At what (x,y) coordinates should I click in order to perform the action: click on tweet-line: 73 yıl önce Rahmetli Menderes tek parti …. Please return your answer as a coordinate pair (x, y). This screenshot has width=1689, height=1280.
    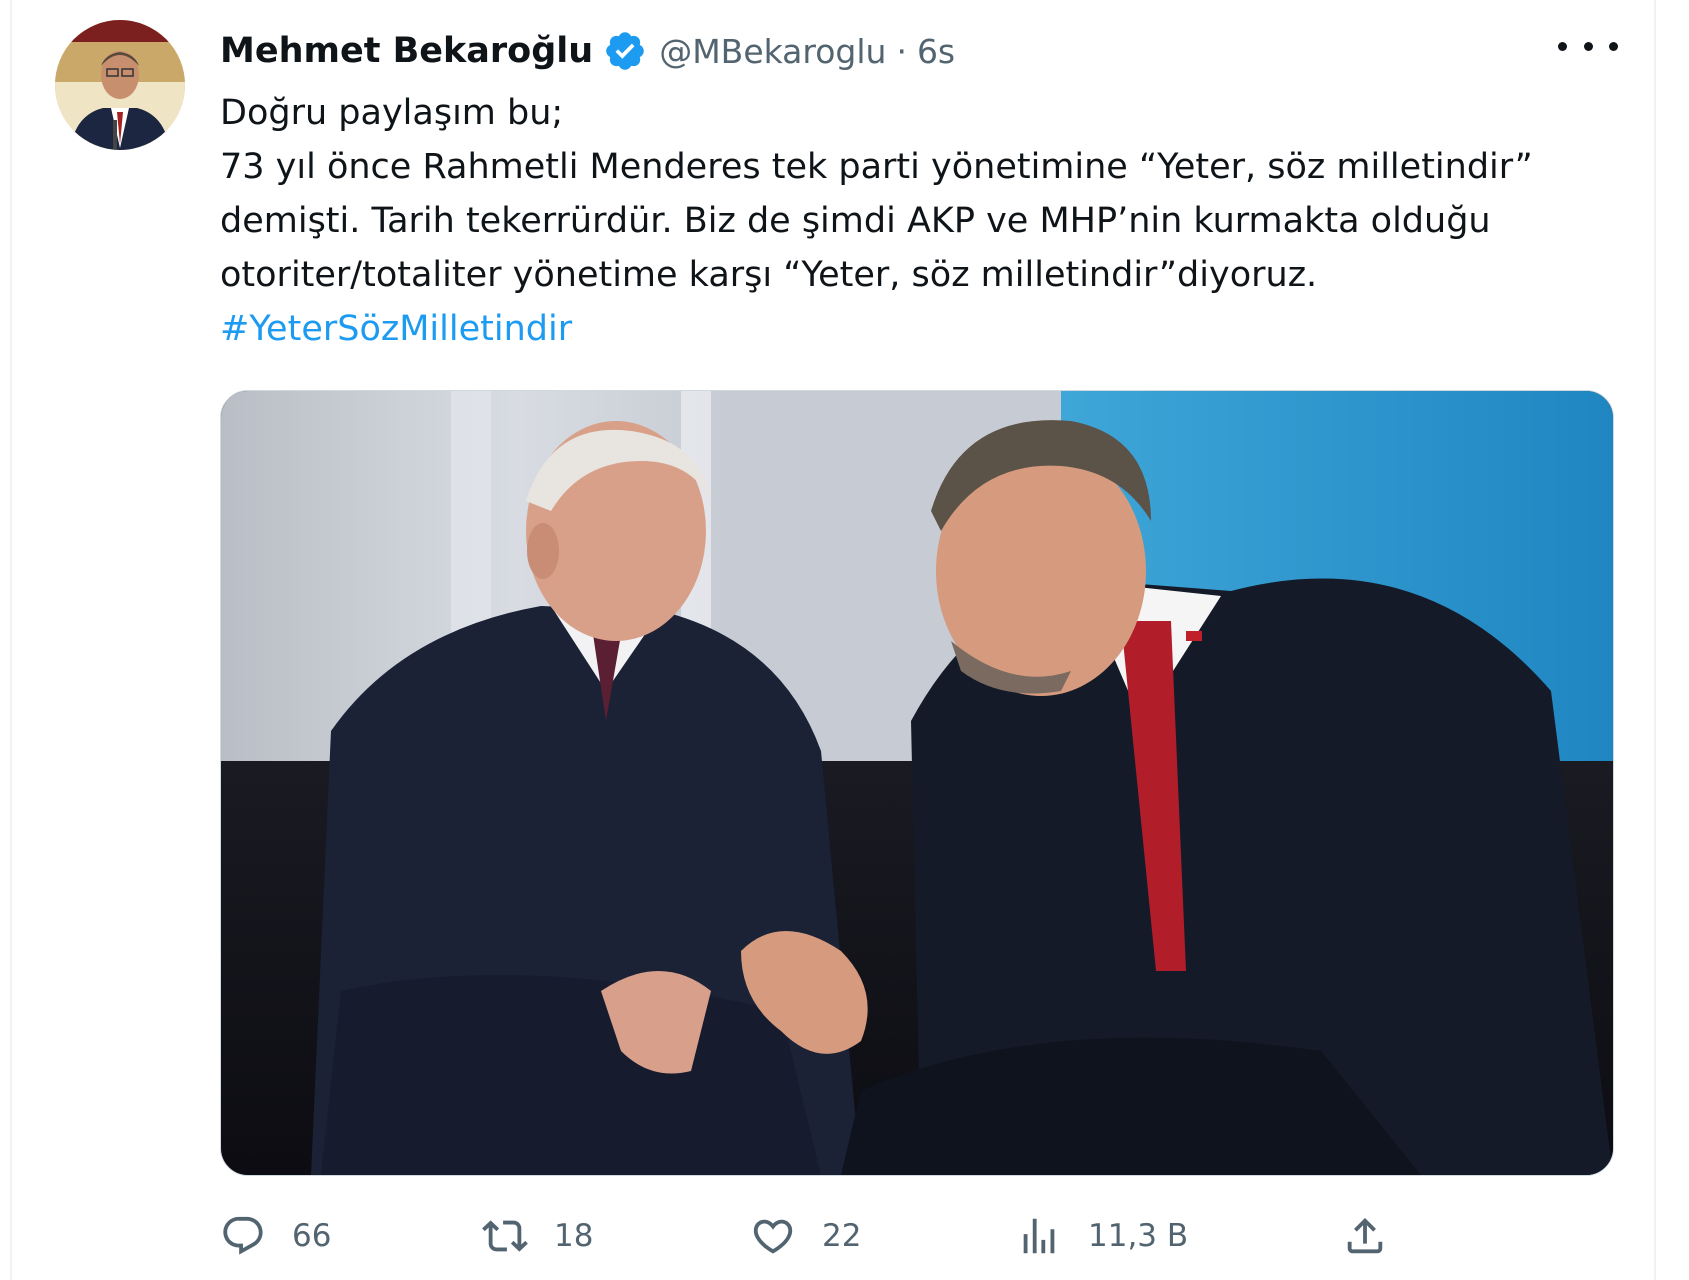
    Looking at the image, I should click on (876, 167).